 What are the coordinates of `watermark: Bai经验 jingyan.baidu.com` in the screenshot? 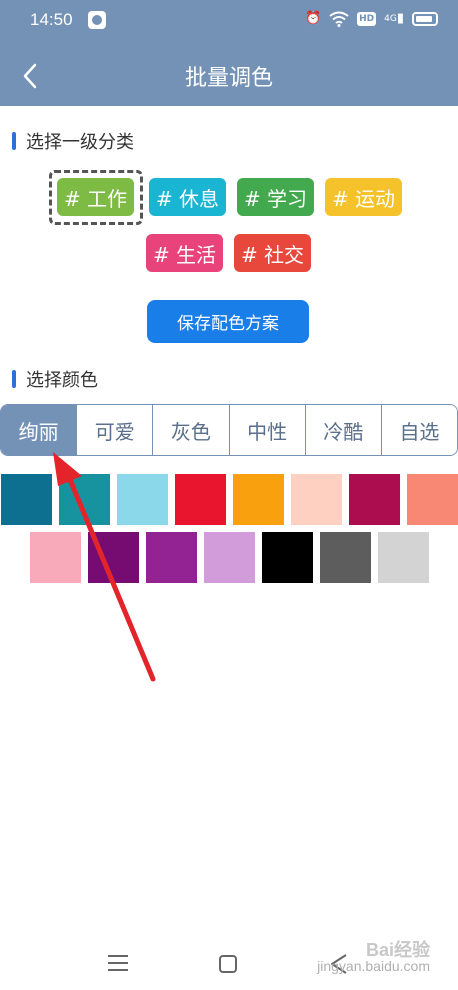 It's located at (373, 957).